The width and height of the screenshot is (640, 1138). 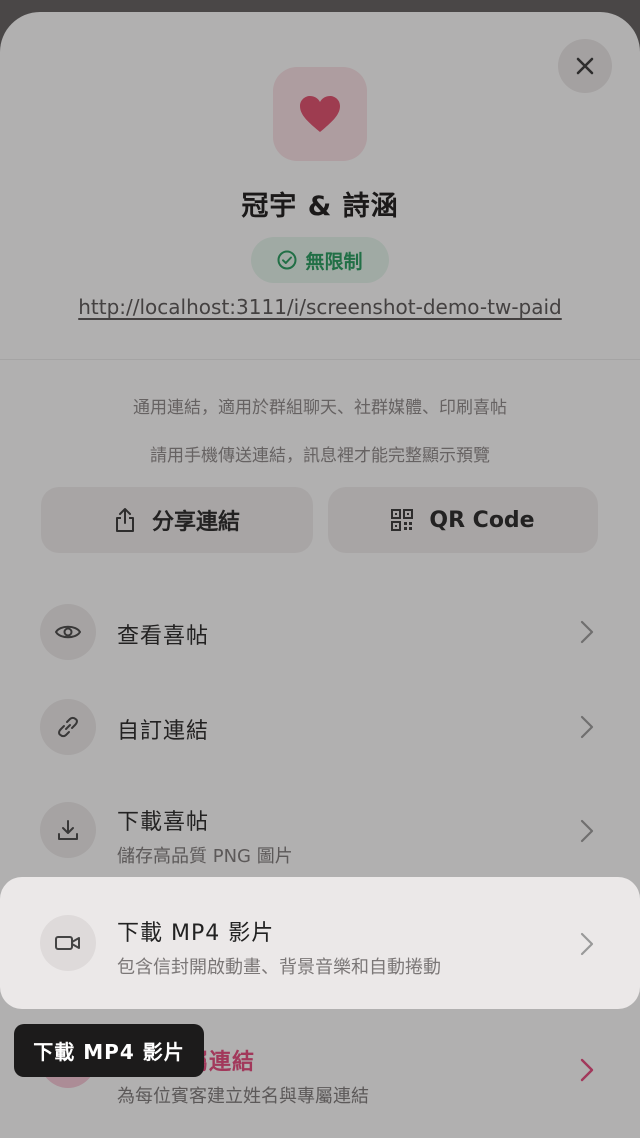 What do you see at coordinates (163, 636) in the screenshot?
I see `menu-row-label: 查看喜帖` at bounding box center [163, 636].